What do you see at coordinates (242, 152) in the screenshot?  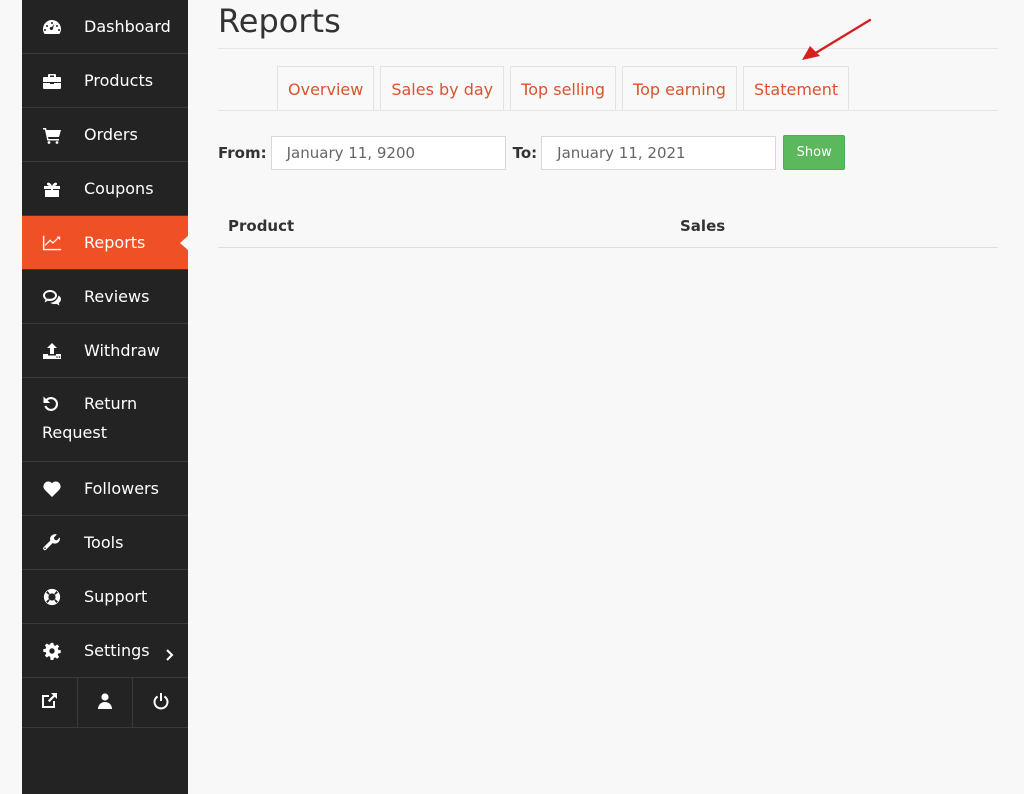 I see `from-label: From:` at bounding box center [242, 152].